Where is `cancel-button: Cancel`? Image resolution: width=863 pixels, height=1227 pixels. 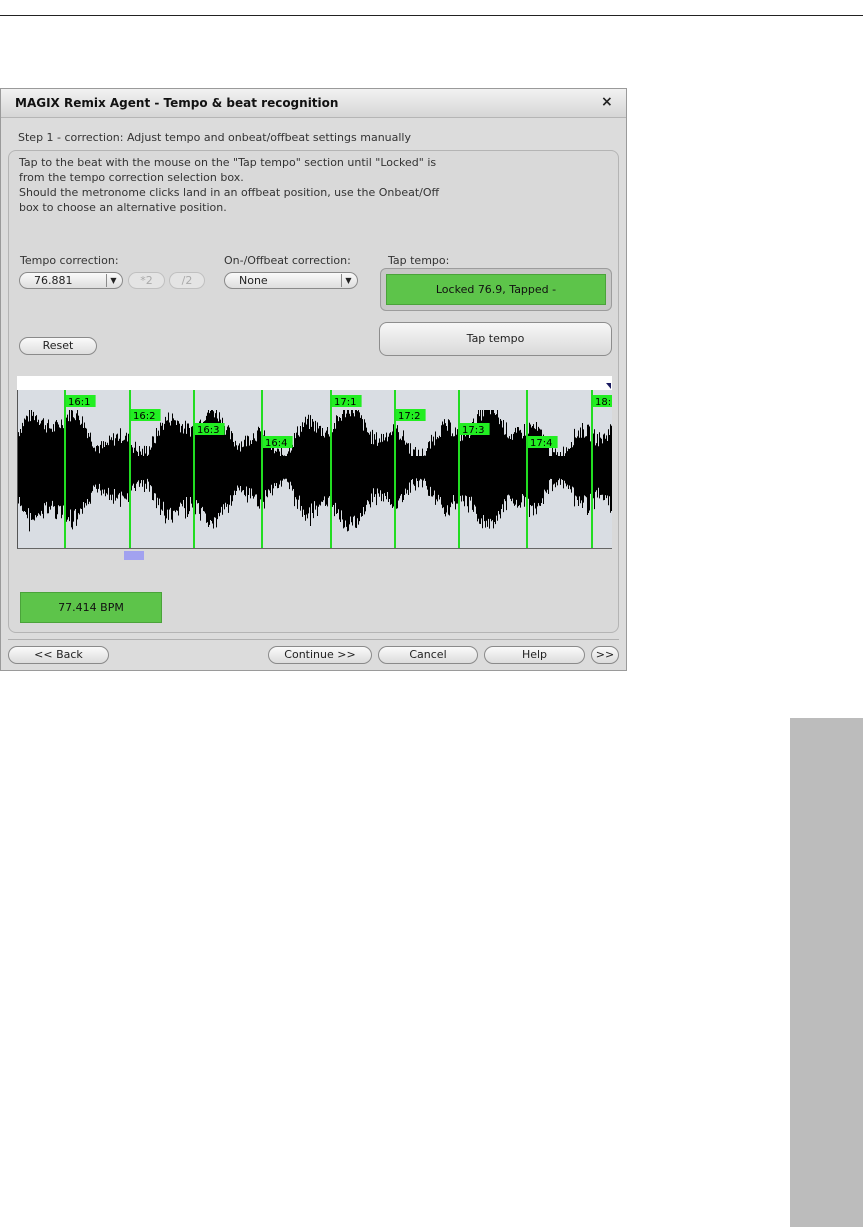
cancel-button: Cancel is located at coordinates (428, 655).